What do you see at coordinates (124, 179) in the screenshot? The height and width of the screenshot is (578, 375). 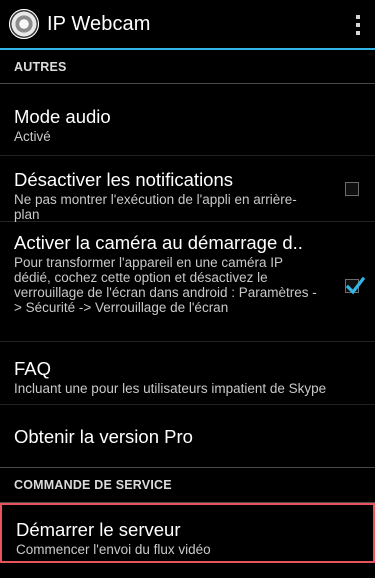 I see `pref-title: Désactiver les notifications` at bounding box center [124, 179].